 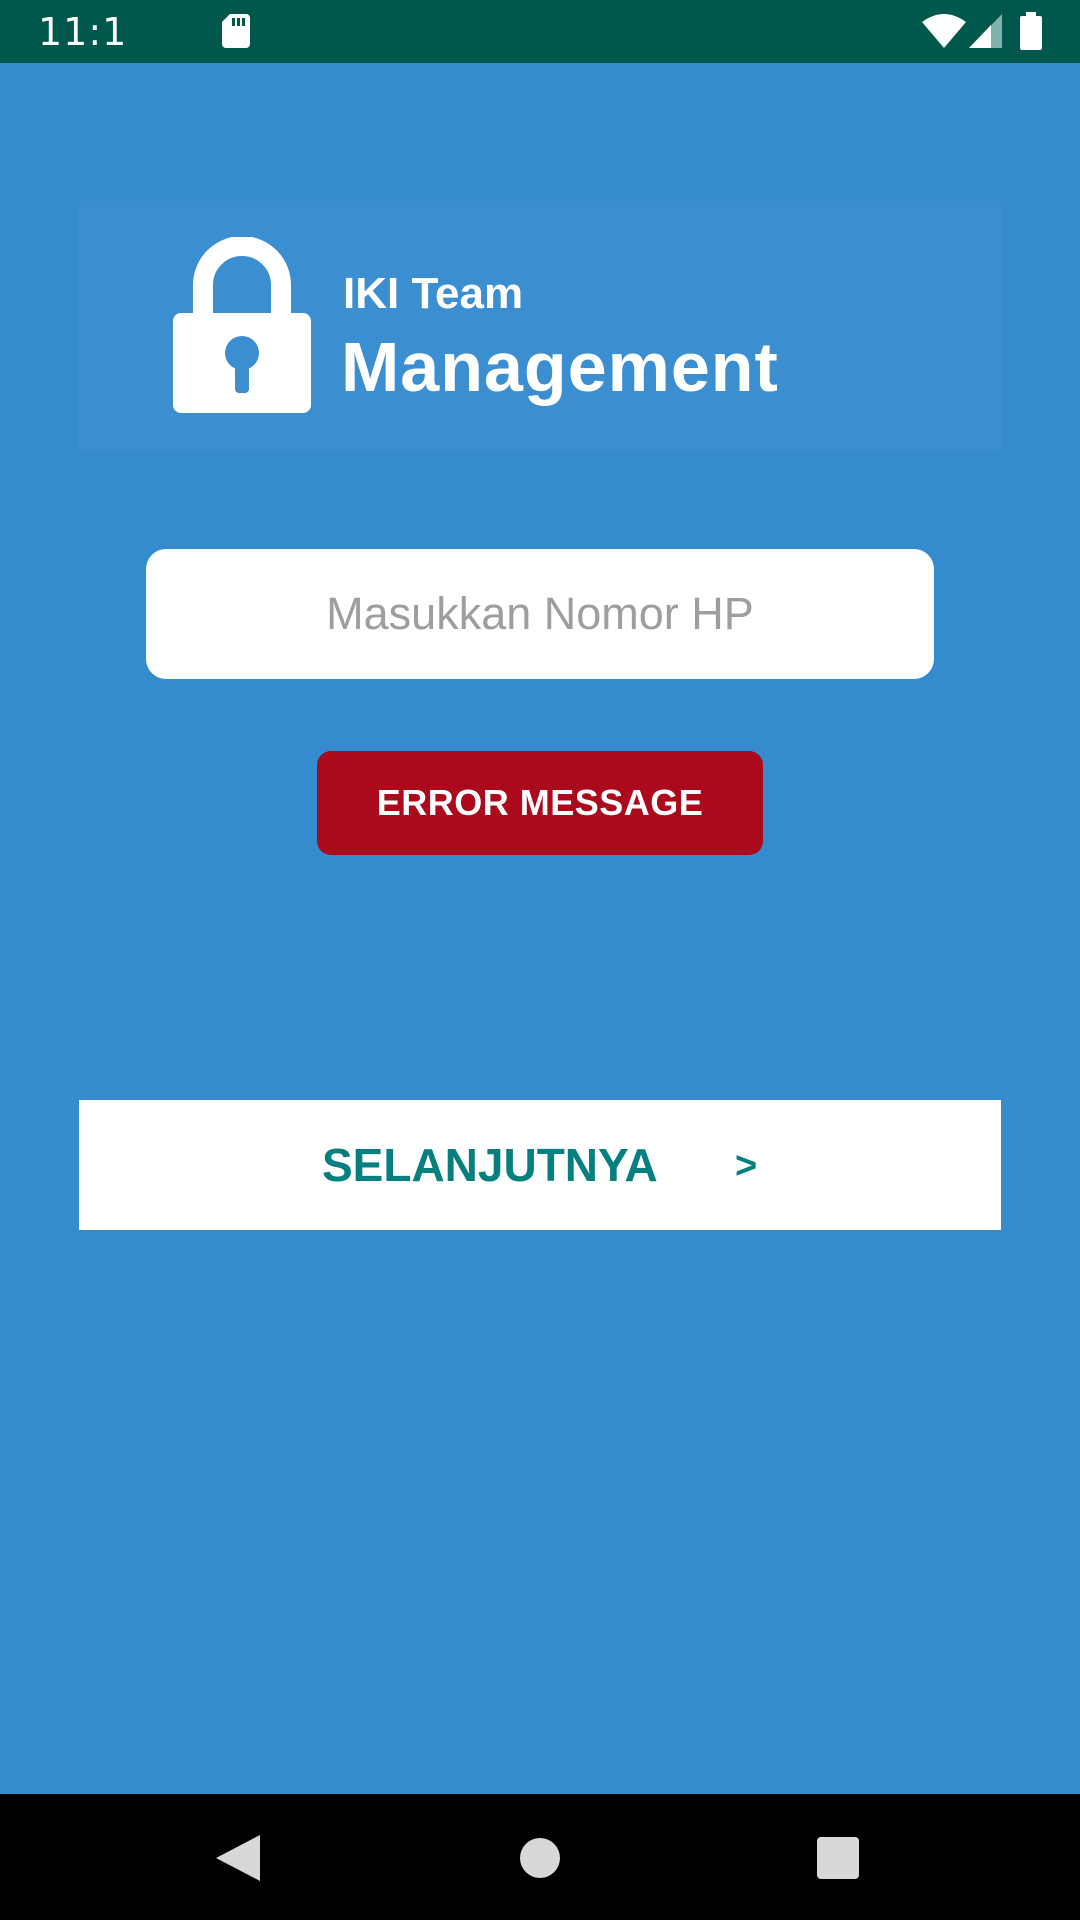 I want to click on status-bar: 11:1, so click(x=540, y=31).